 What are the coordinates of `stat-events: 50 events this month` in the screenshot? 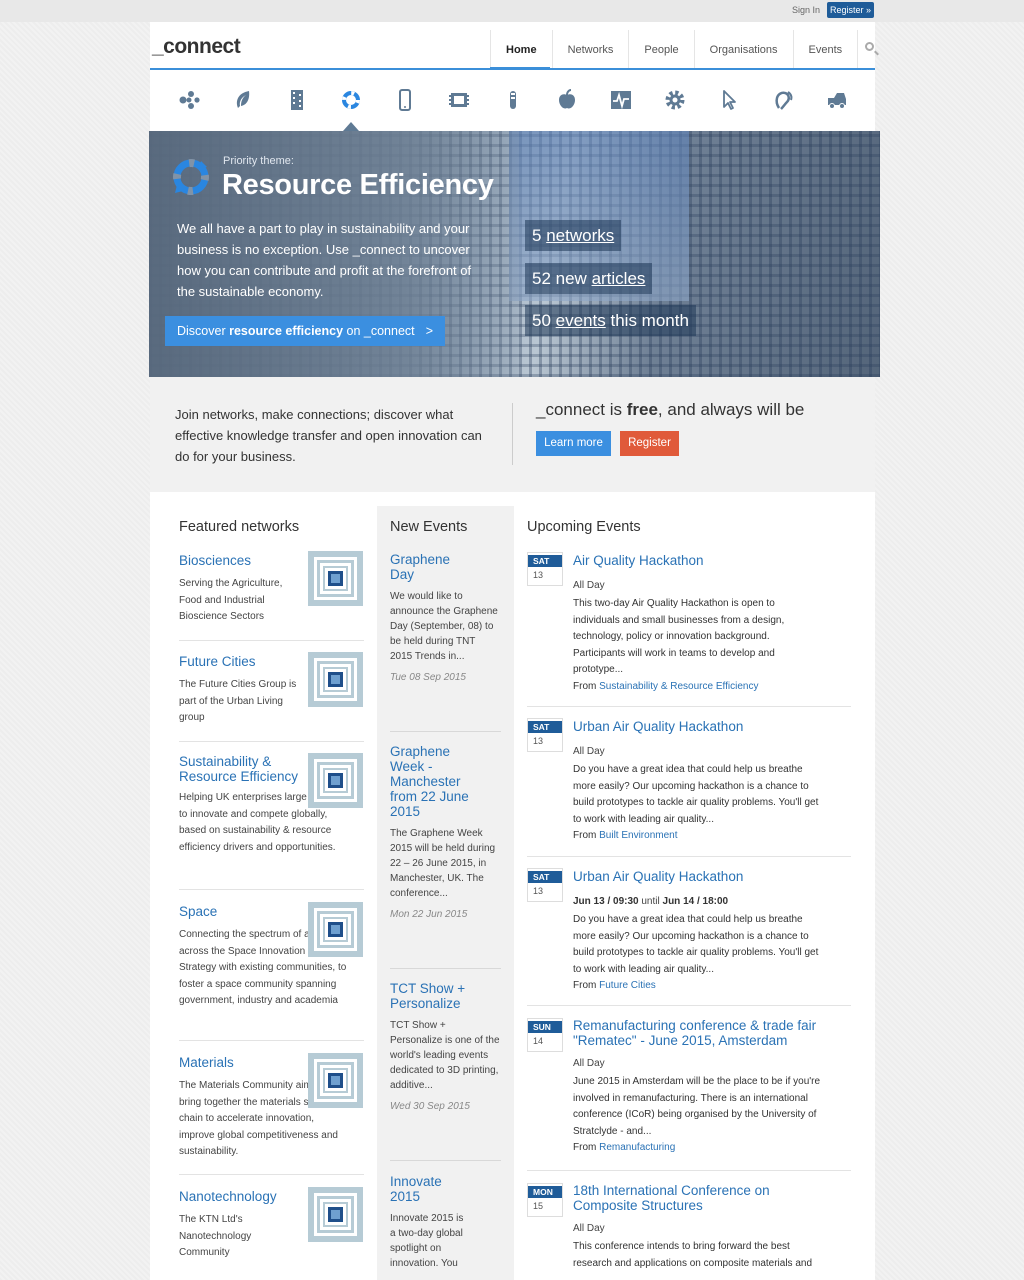 It's located at (610, 320).